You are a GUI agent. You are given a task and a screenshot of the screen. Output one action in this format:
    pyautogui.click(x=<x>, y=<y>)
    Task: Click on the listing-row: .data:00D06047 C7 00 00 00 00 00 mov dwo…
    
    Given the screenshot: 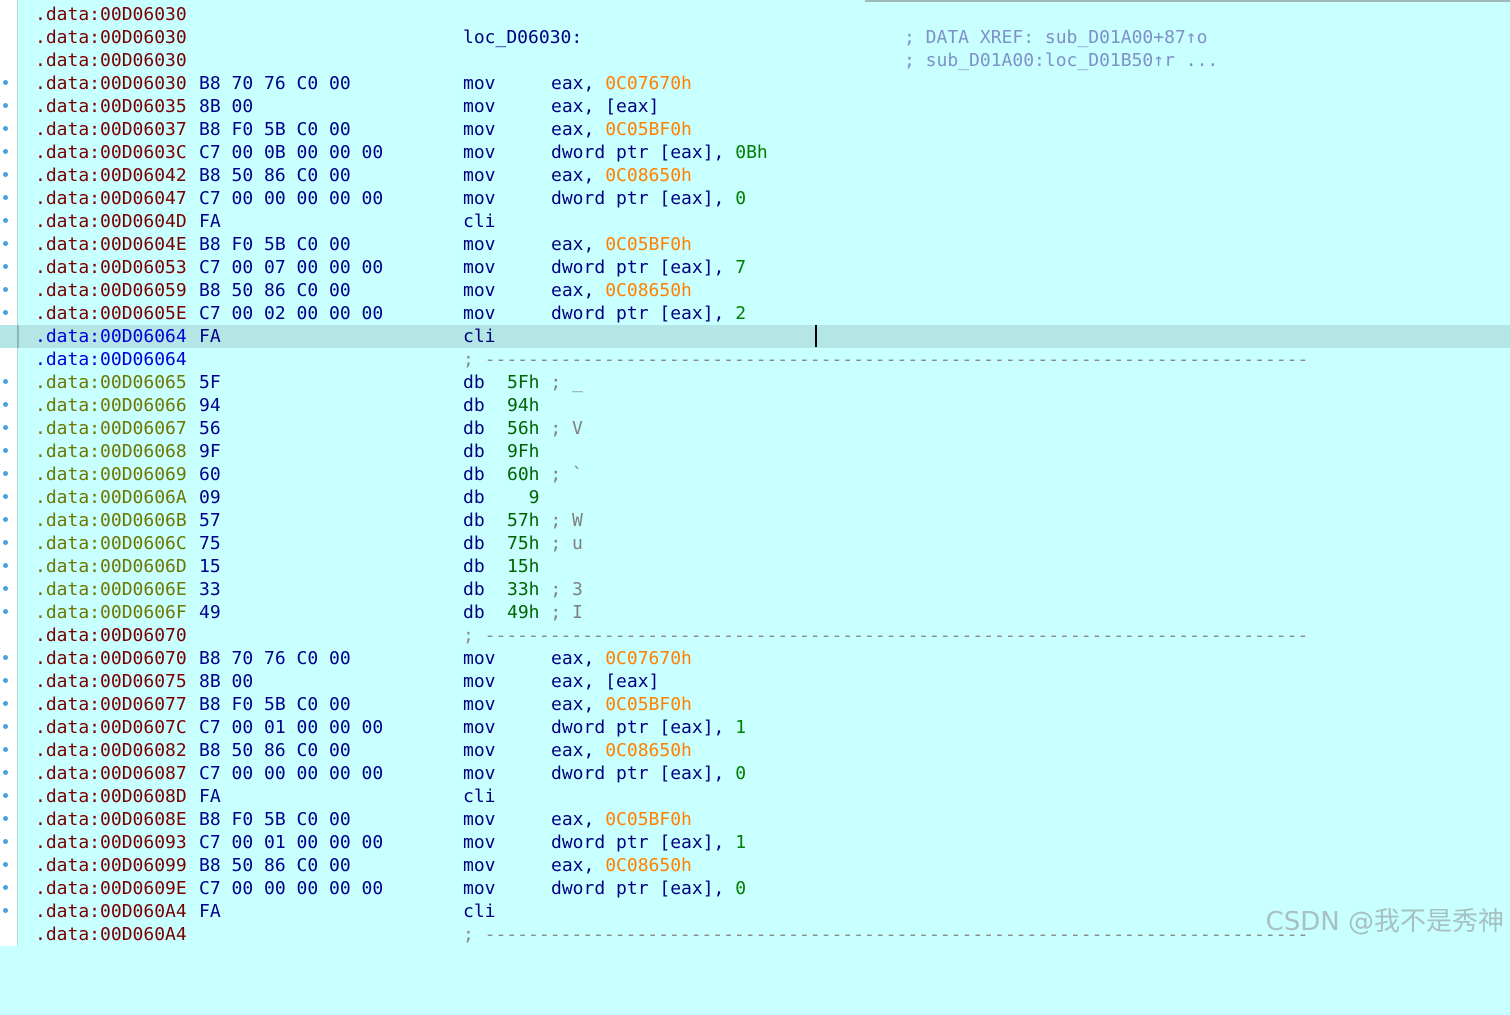 What is the action you would take?
    pyautogui.click(x=755, y=198)
    